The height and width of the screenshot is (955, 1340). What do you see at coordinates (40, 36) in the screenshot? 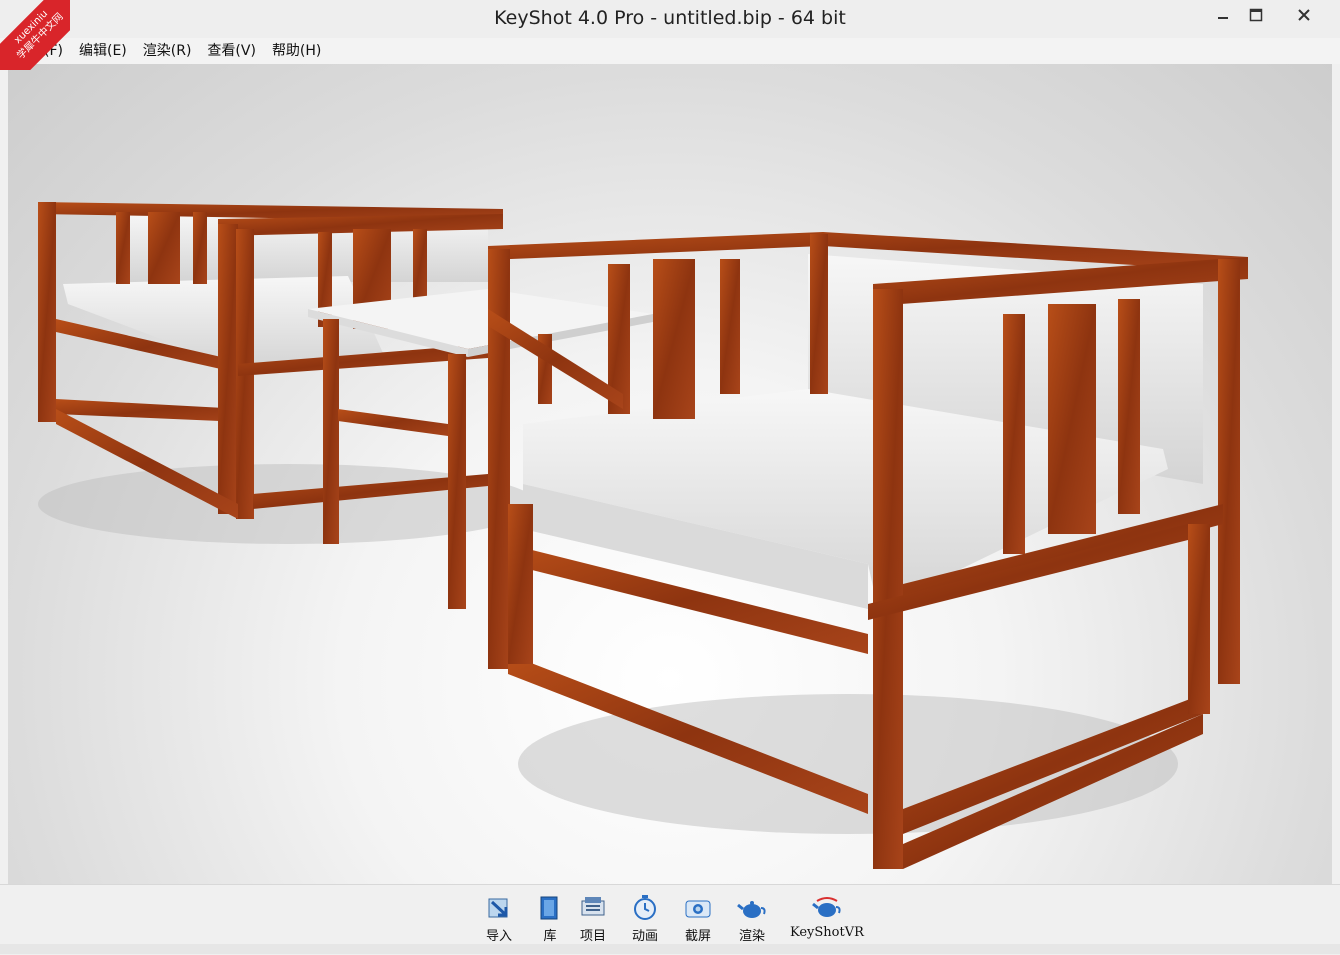
I see `watermark-line2: 学犀牛中文网` at bounding box center [40, 36].